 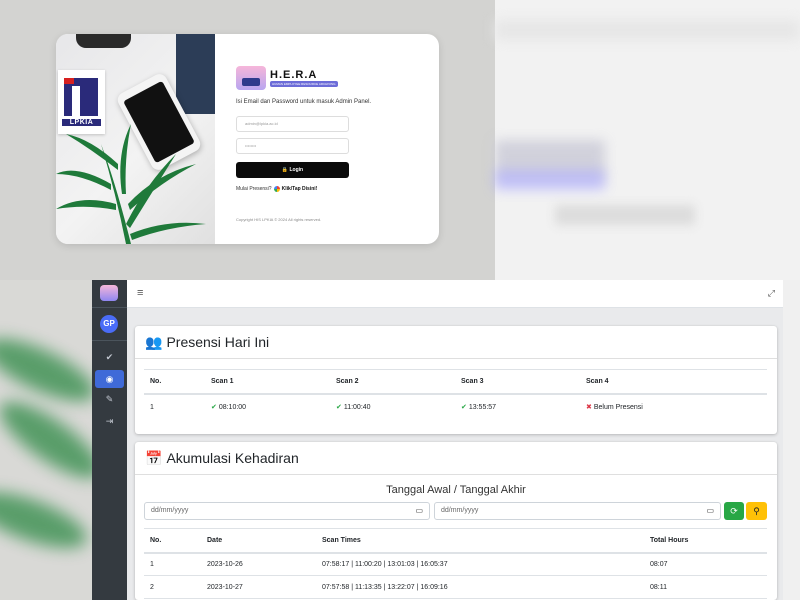 I want to click on refresh-icon: ⟳, so click(x=734, y=511).